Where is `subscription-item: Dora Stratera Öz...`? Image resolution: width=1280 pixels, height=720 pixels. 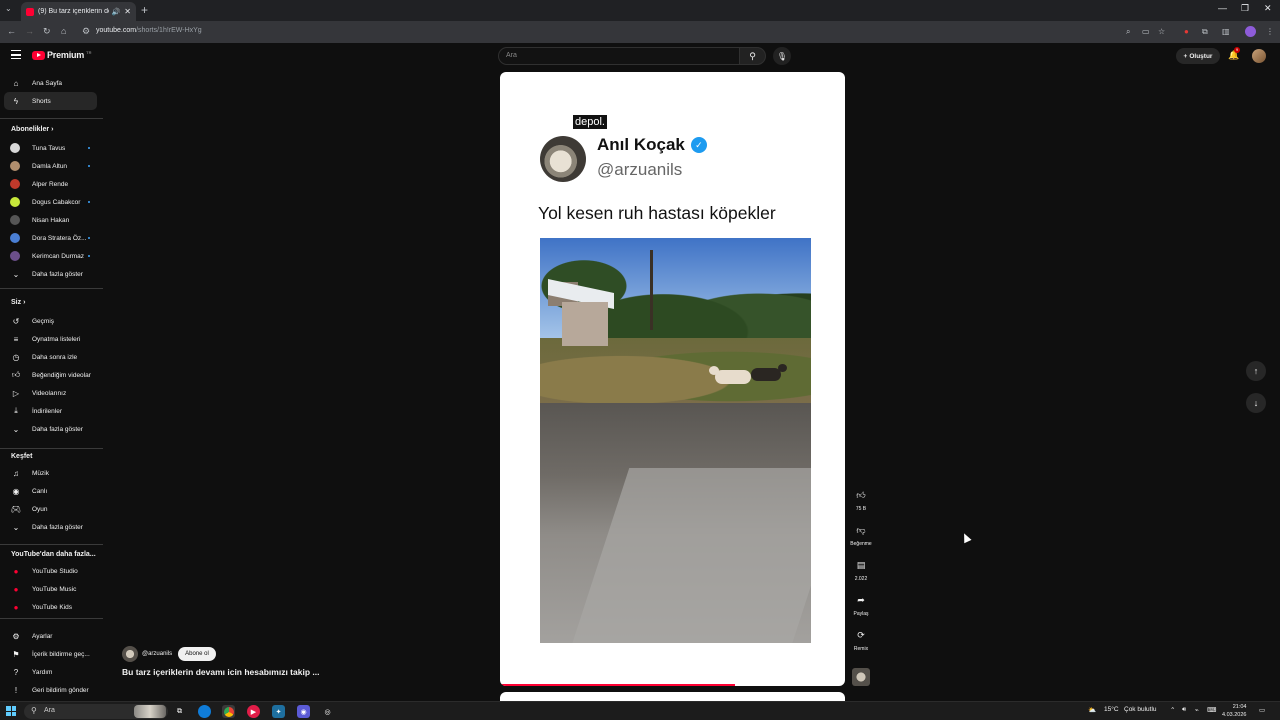 subscription-item: Dora Stratera Öz... is located at coordinates (50, 238).